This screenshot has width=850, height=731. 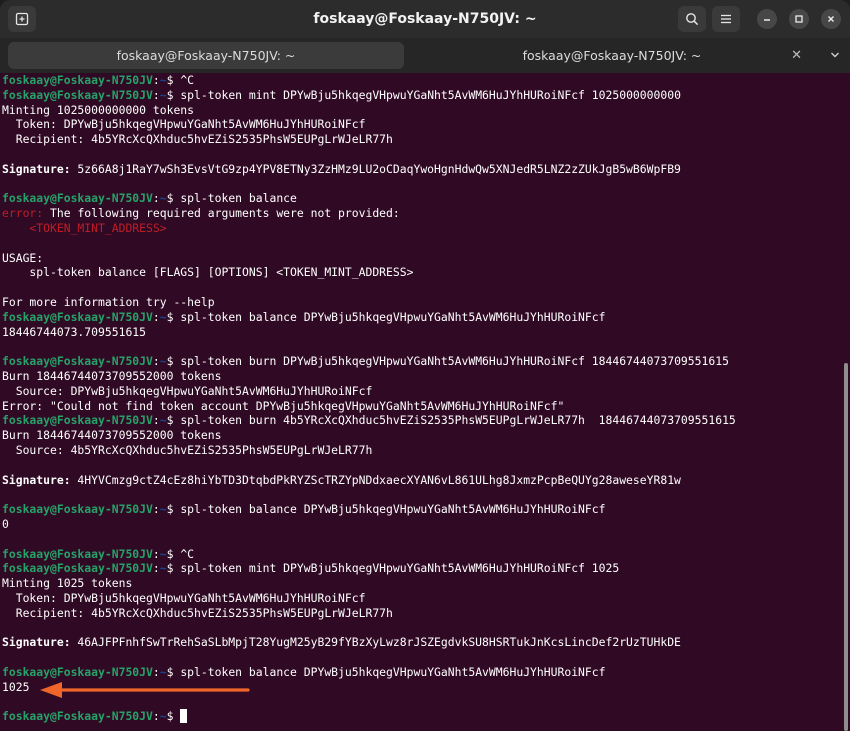 I want to click on tab-overflow-button, so click(x=835, y=55).